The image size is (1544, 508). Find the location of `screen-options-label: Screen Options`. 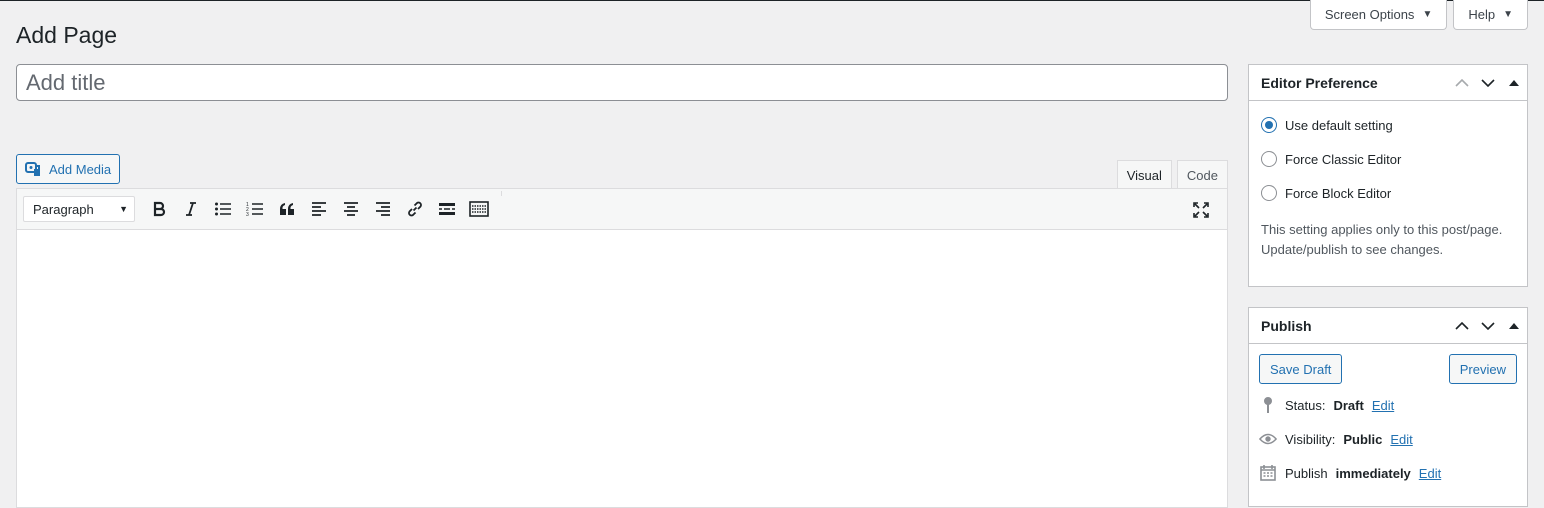

screen-options-label: Screen Options is located at coordinates (1369, 14).